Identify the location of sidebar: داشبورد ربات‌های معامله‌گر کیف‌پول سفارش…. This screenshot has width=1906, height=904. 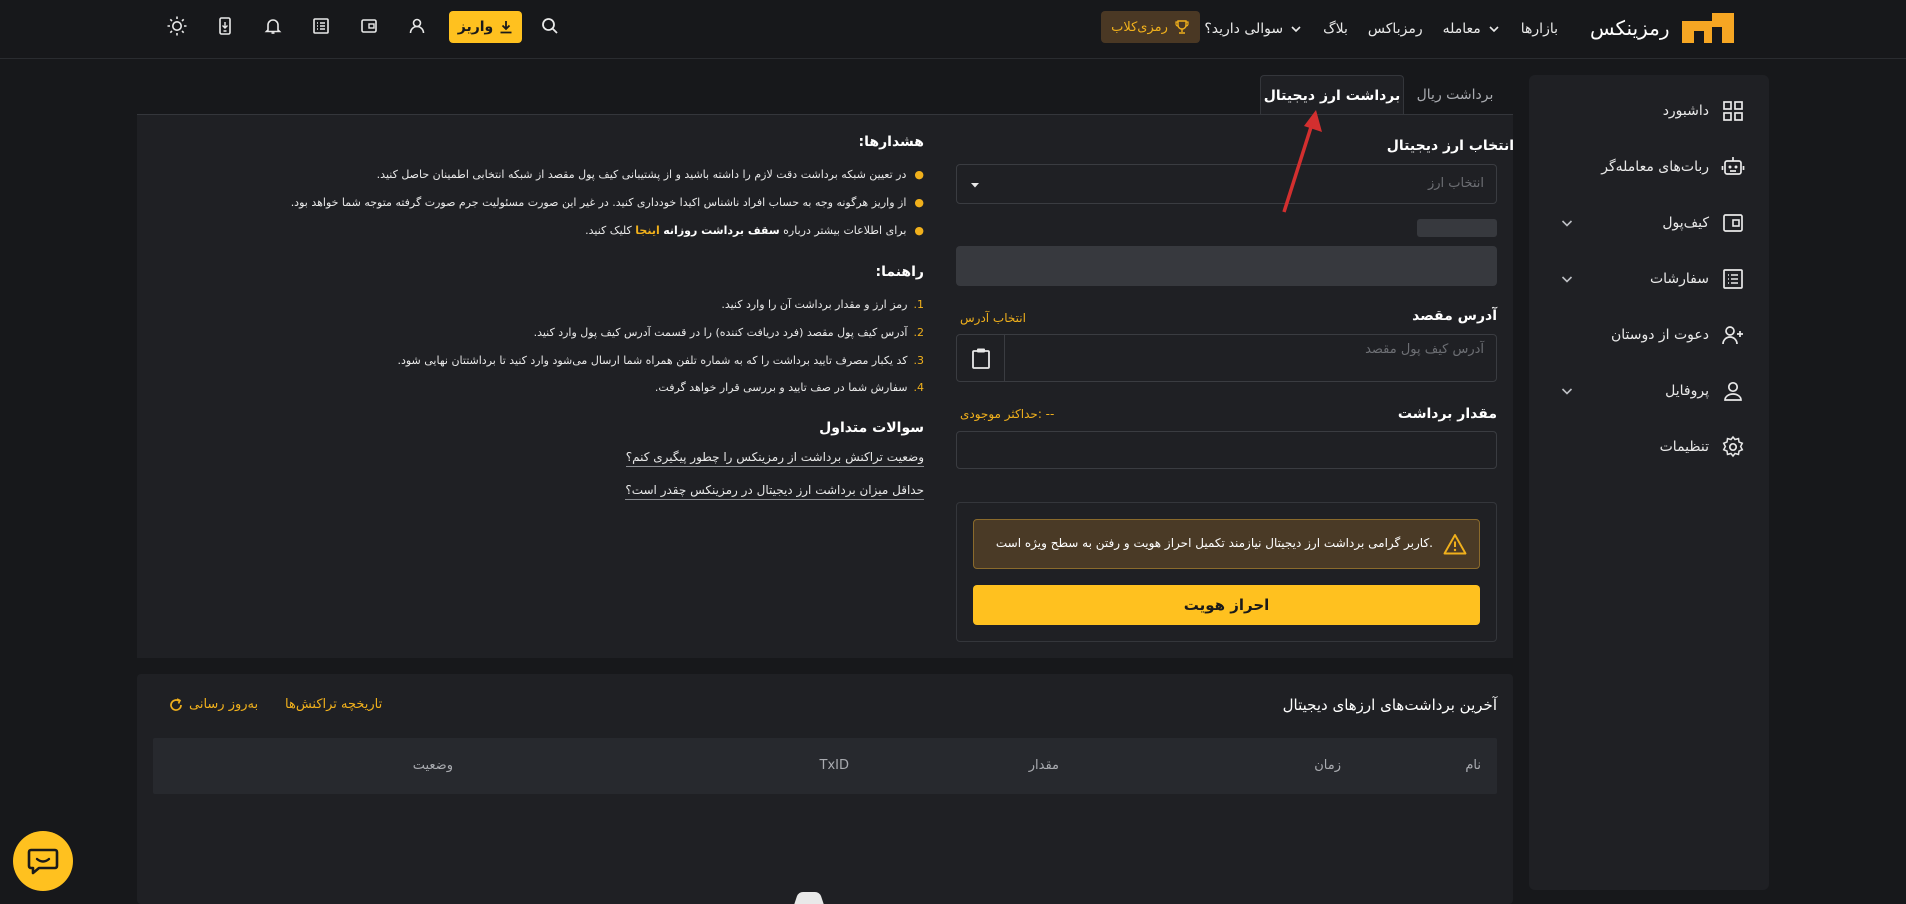
(1649, 482).